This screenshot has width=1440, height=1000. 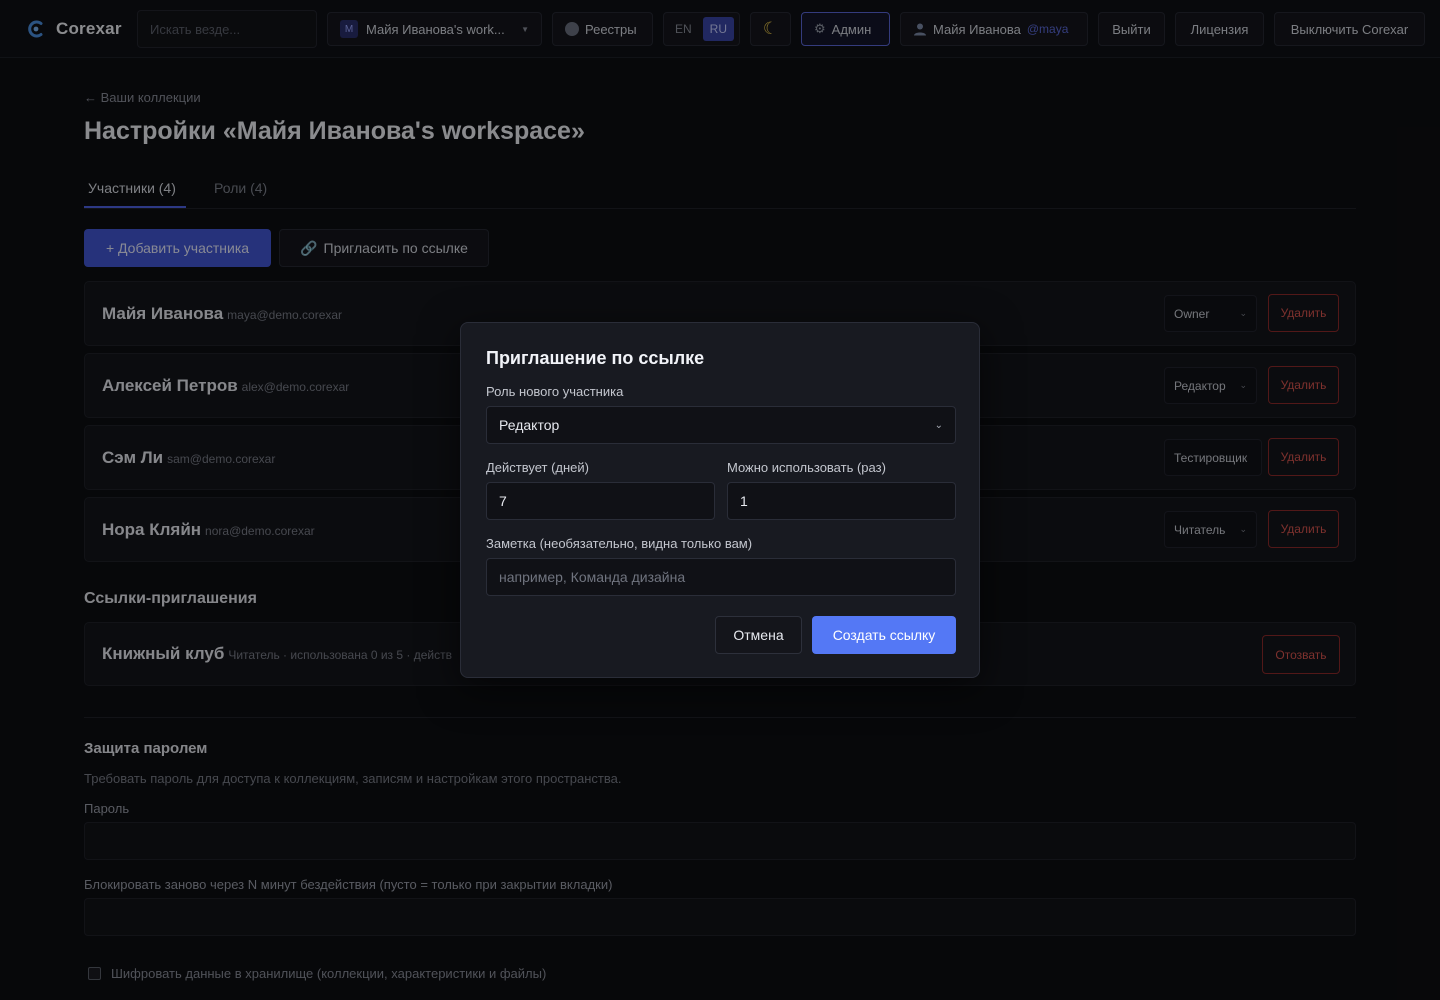 I want to click on uses-label: Можно использовать (раз), so click(x=806, y=467).